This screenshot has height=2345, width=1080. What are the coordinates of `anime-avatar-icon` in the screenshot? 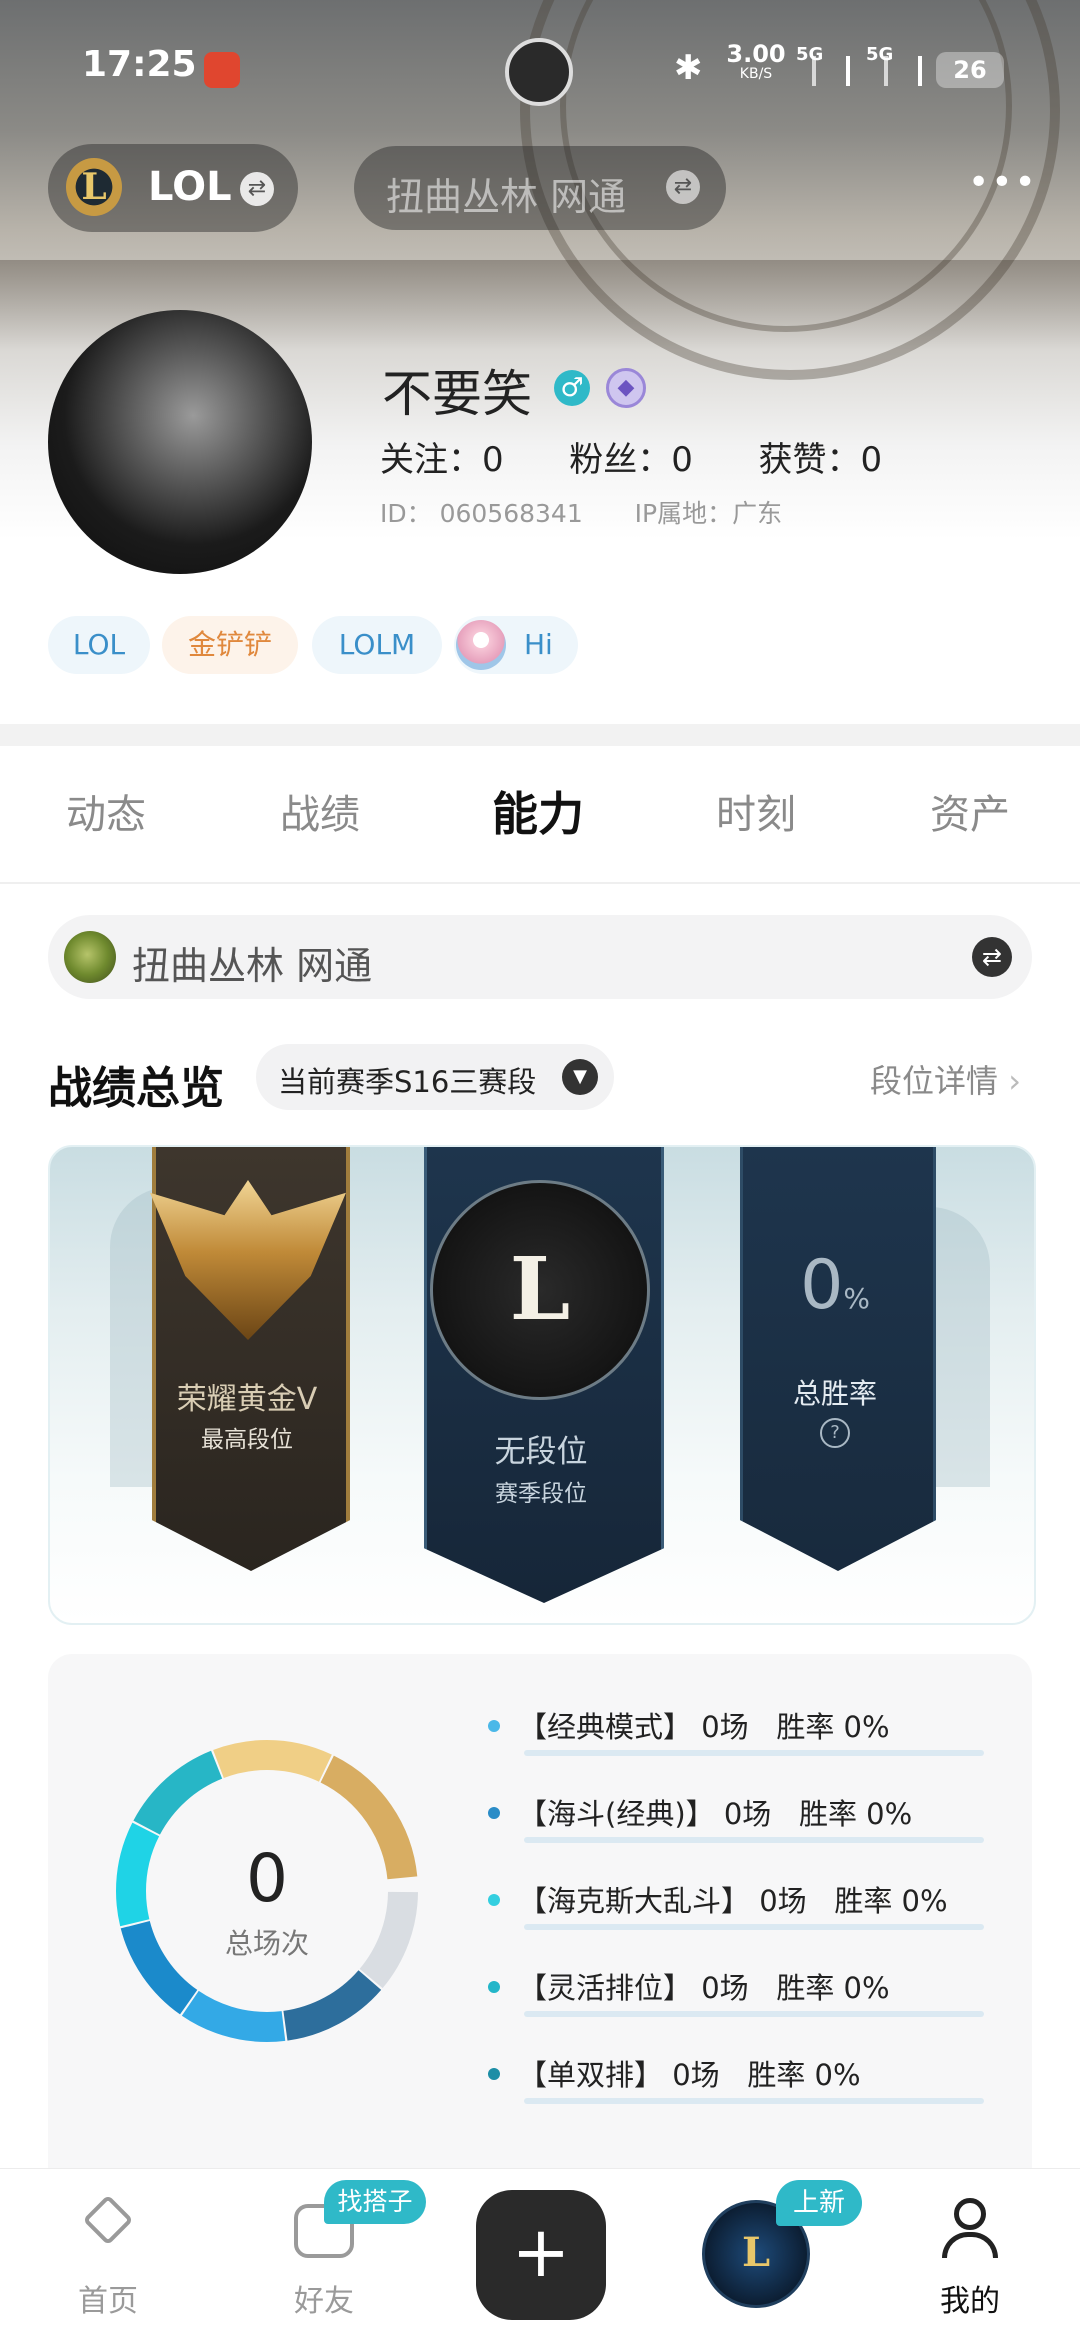 It's located at (481, 645).